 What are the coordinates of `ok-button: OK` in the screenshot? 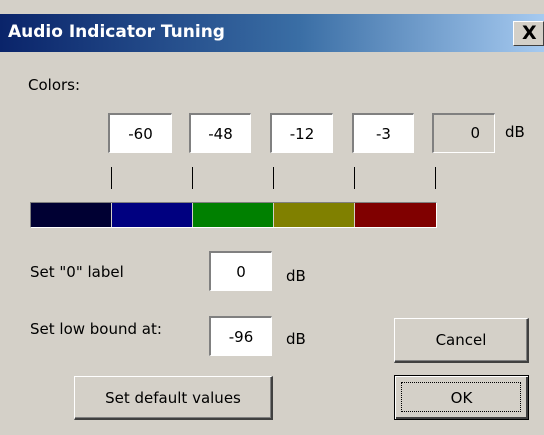 It's located at (461, 397).